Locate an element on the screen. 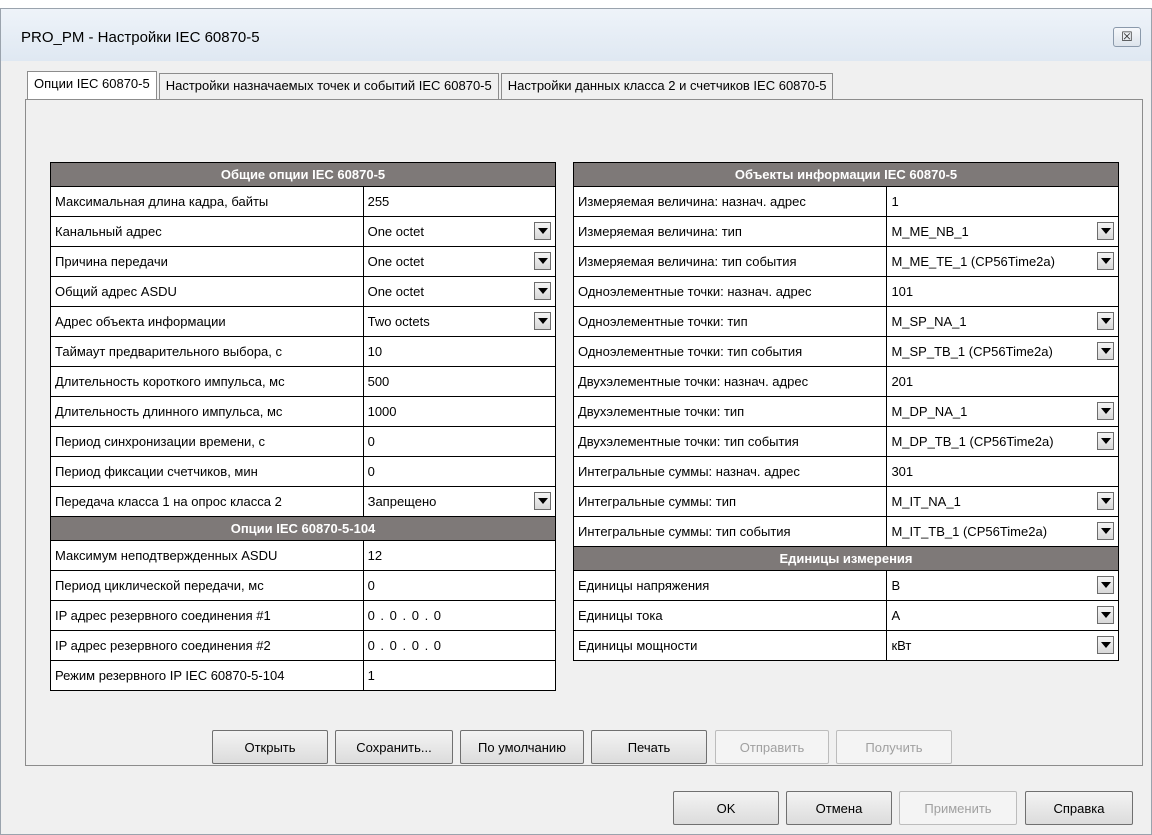  integrated-totals-address-input: 301 is located at coordinates (1002, 471).